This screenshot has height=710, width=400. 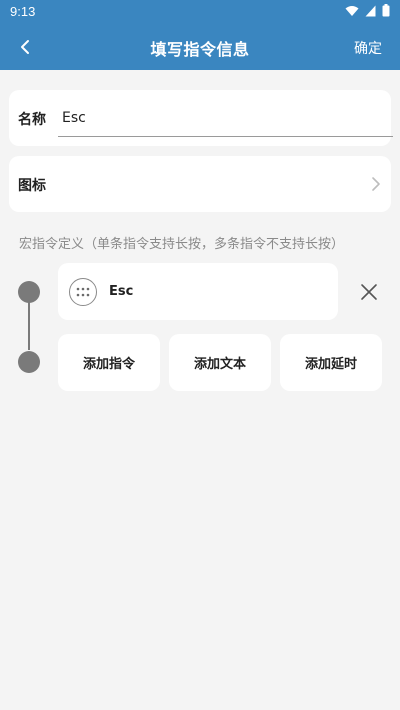 I want to click on icon-label: 图标, so click(x=32, y=186).